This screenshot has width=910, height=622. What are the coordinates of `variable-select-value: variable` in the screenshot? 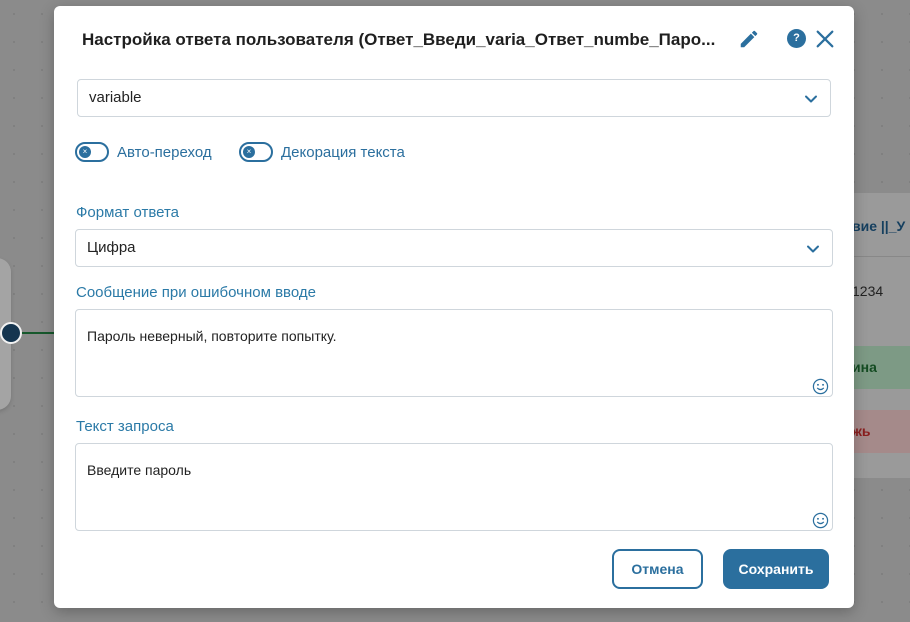 It's located at (115, 97).